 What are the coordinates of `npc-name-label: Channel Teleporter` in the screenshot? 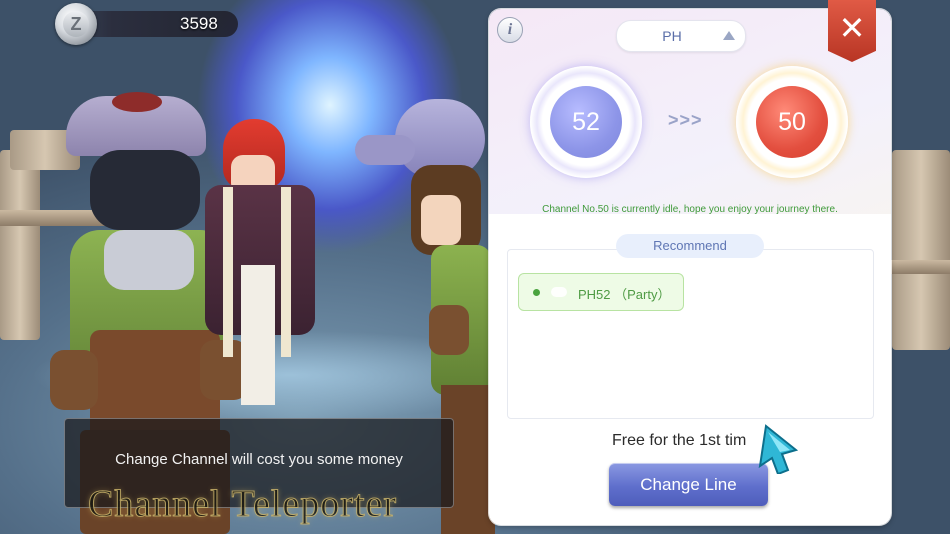 It's located at (242, 504).